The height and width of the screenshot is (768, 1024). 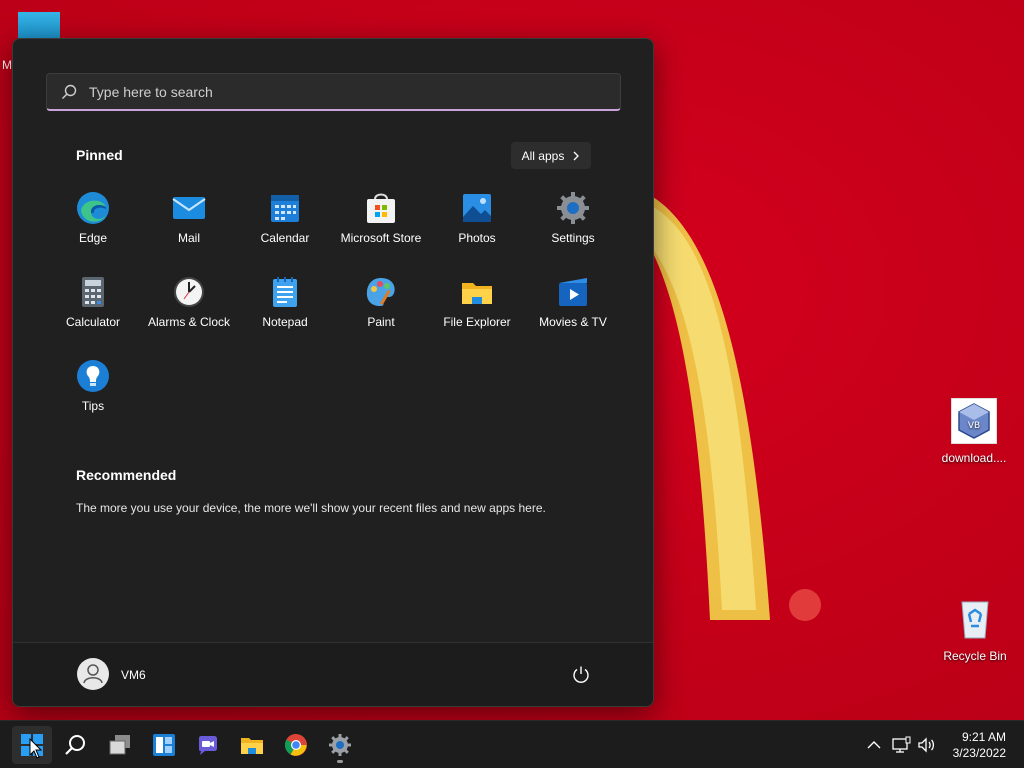 I want to click on chrome-icon, so click(x=296, y=745).